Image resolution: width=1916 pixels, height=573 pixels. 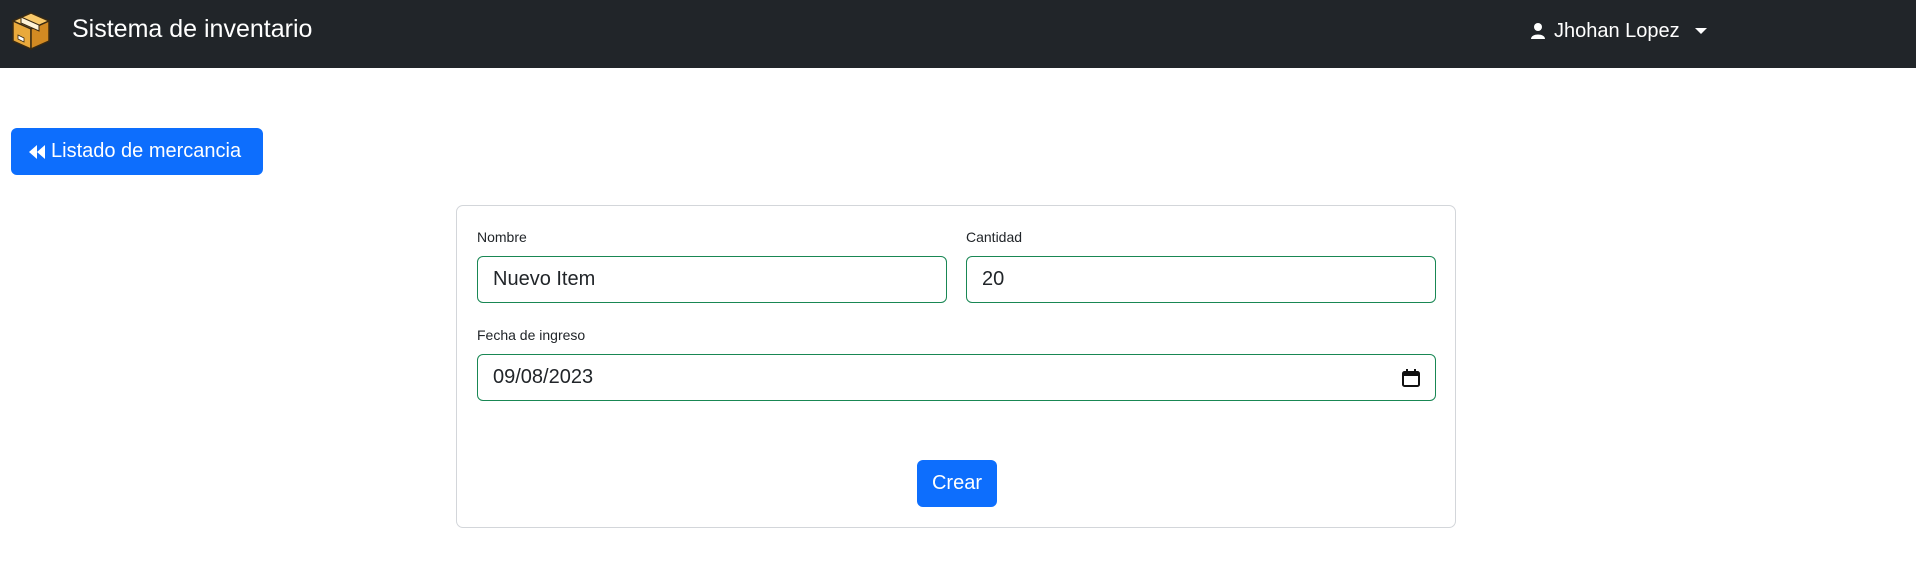 I want to click on package-box-icon, so click(x=31, y=31).